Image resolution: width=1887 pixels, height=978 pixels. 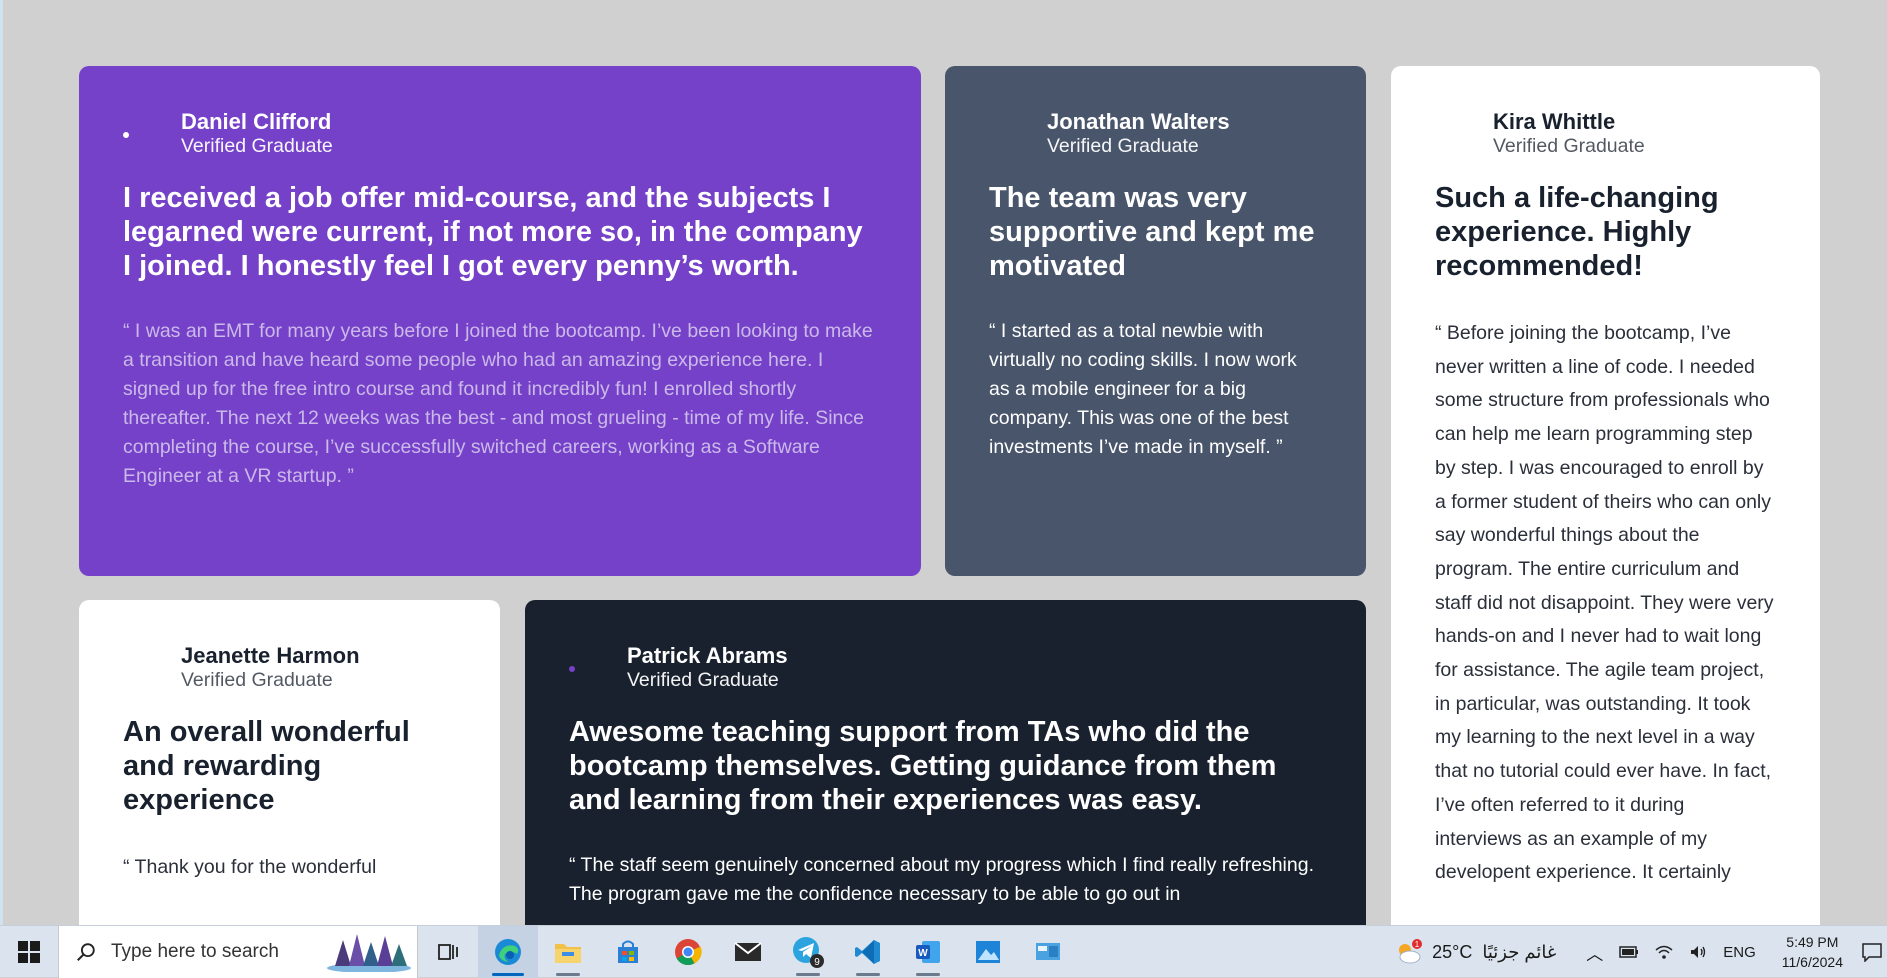 I want to click on search-placeholder: Type here to search, so click(x=195, y=951).